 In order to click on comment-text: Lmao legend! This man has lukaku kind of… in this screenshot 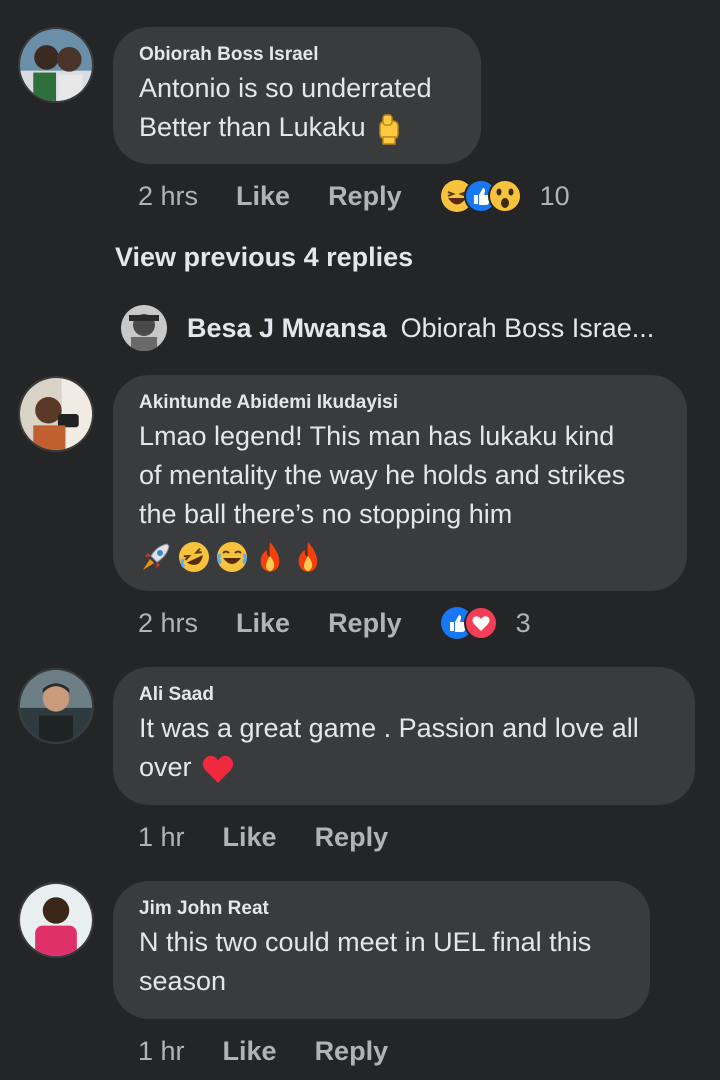, I will do `click(382, 475)`.